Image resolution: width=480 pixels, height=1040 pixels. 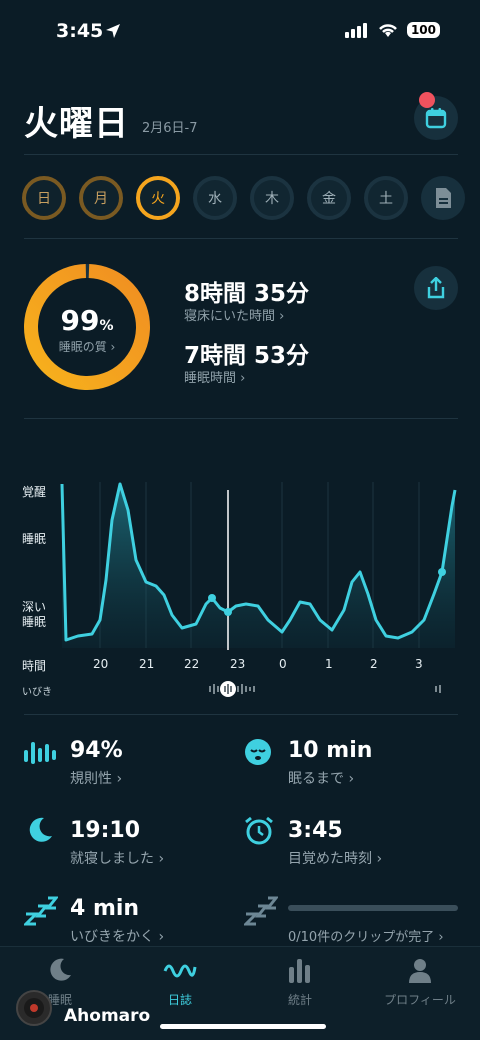 I want to click on alarm-clock-icon, so click(x=259, y=833).